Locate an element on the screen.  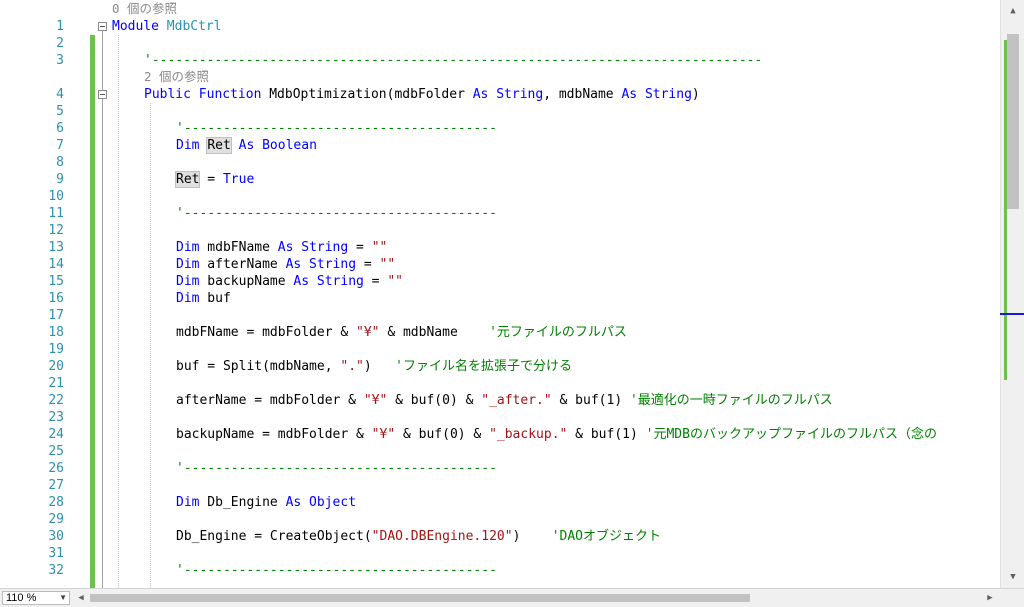
scroll-down-icon: ▼ is located at coordinates (1013, 577).